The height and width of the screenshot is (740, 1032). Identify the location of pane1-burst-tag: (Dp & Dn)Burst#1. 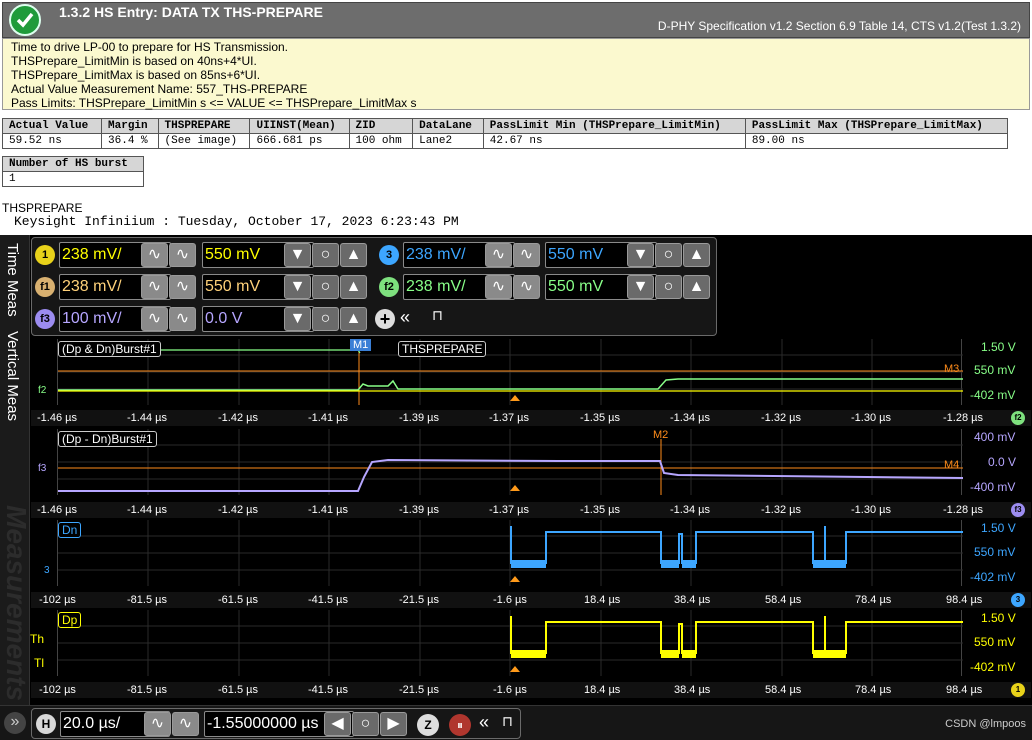
(109, 349).